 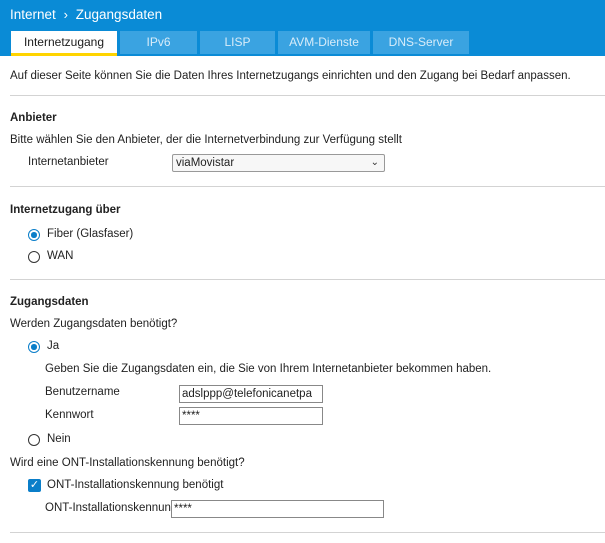 What do you see at coordinates (60, 256) in the screenshot?
I see `radio-wan-label: WAN` at bounding box center [60, 256].